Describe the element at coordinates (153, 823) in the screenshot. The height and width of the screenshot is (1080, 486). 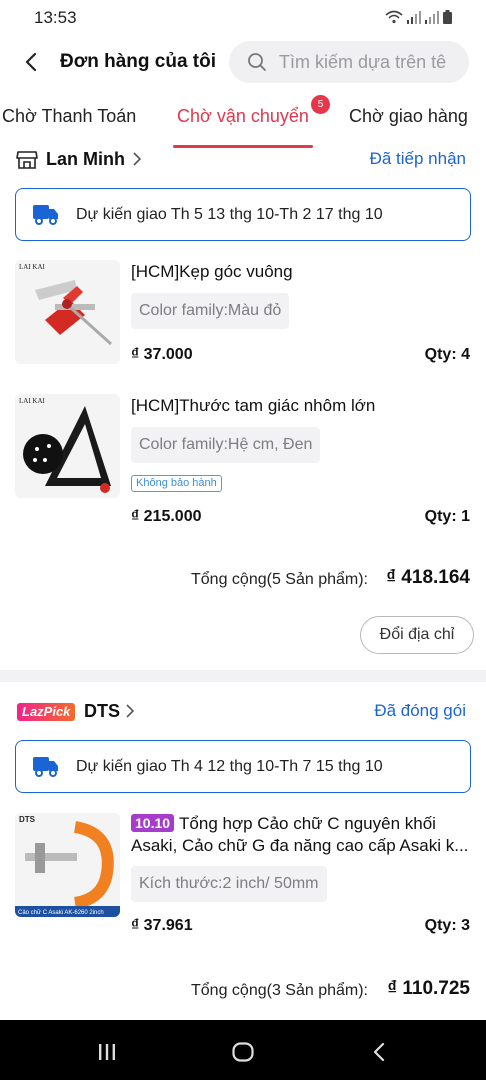
I see `campaign-tag: 10.10` at that location.